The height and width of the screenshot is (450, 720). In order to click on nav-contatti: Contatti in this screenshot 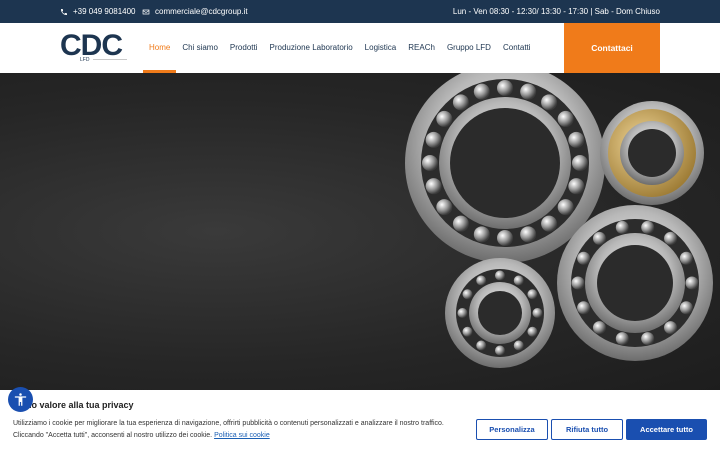, I will do `click(517, 48)`.